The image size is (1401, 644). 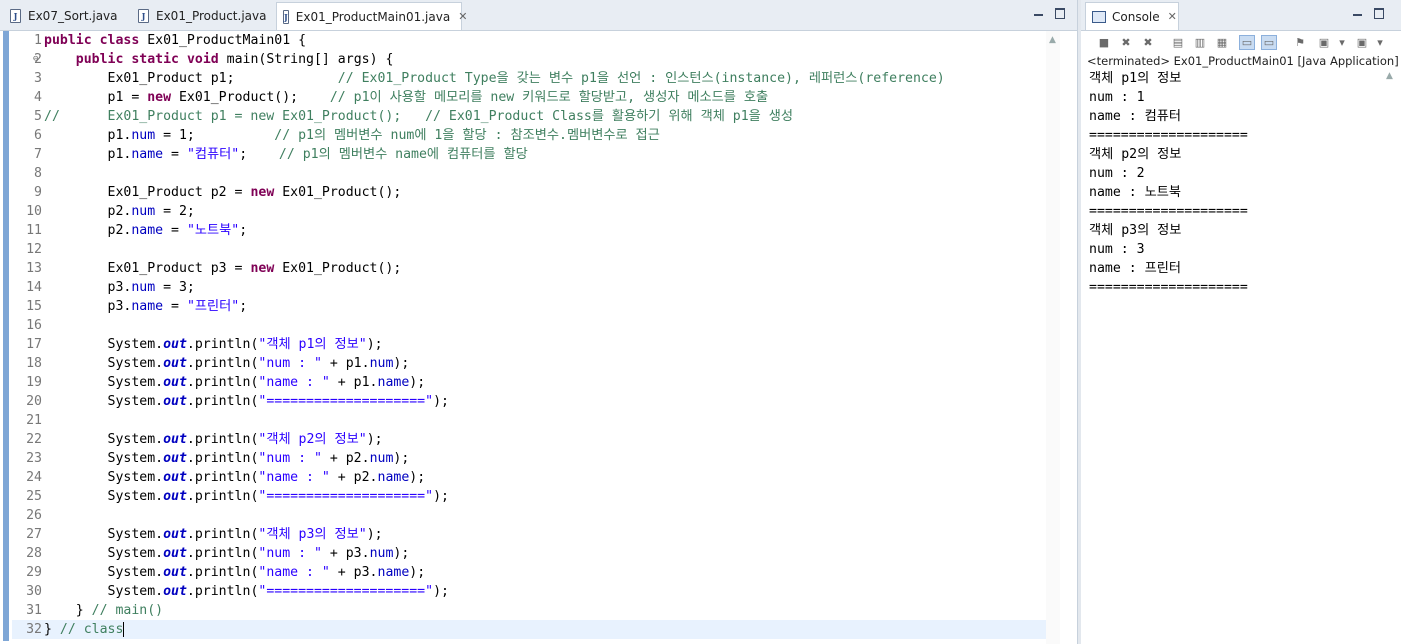 I want to click on code-text: p3.name = "프린터";, so click(x=146, y=306).